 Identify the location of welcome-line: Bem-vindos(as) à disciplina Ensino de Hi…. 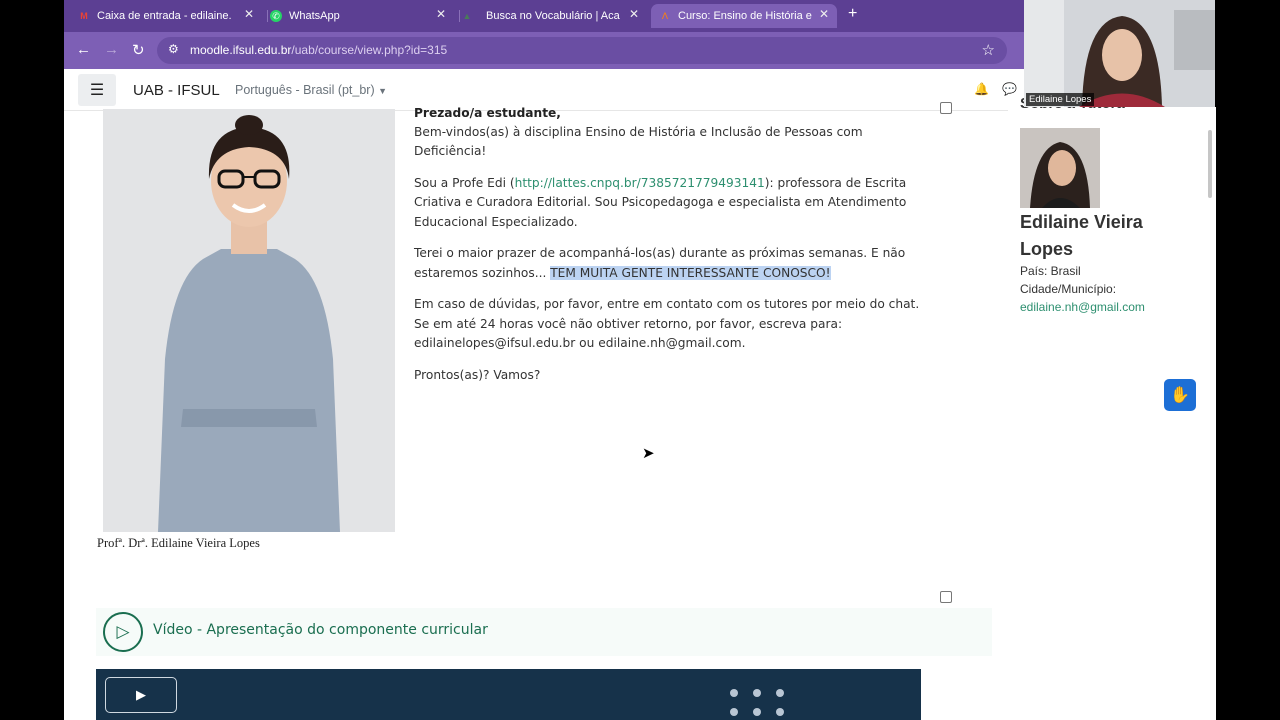
(638, 142).